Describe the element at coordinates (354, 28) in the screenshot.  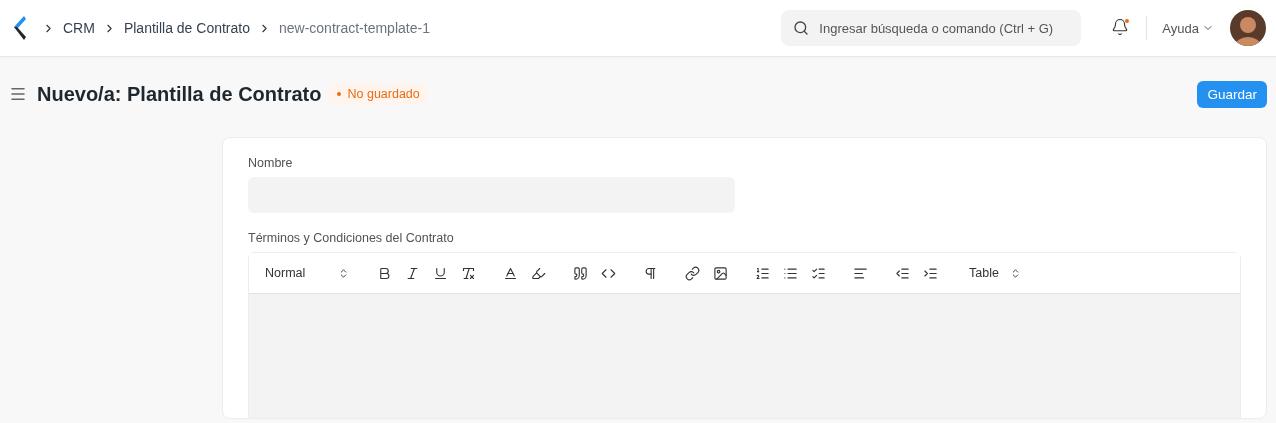
I see `breadcrumb-link: new-contract-template-1` at that location.